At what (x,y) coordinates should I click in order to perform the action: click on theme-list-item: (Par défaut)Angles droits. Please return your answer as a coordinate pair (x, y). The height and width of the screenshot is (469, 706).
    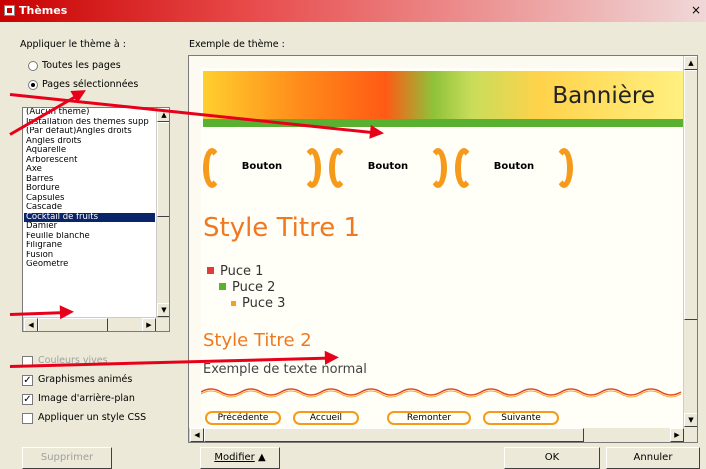
    Looking at the image, I should click on (89, 132).